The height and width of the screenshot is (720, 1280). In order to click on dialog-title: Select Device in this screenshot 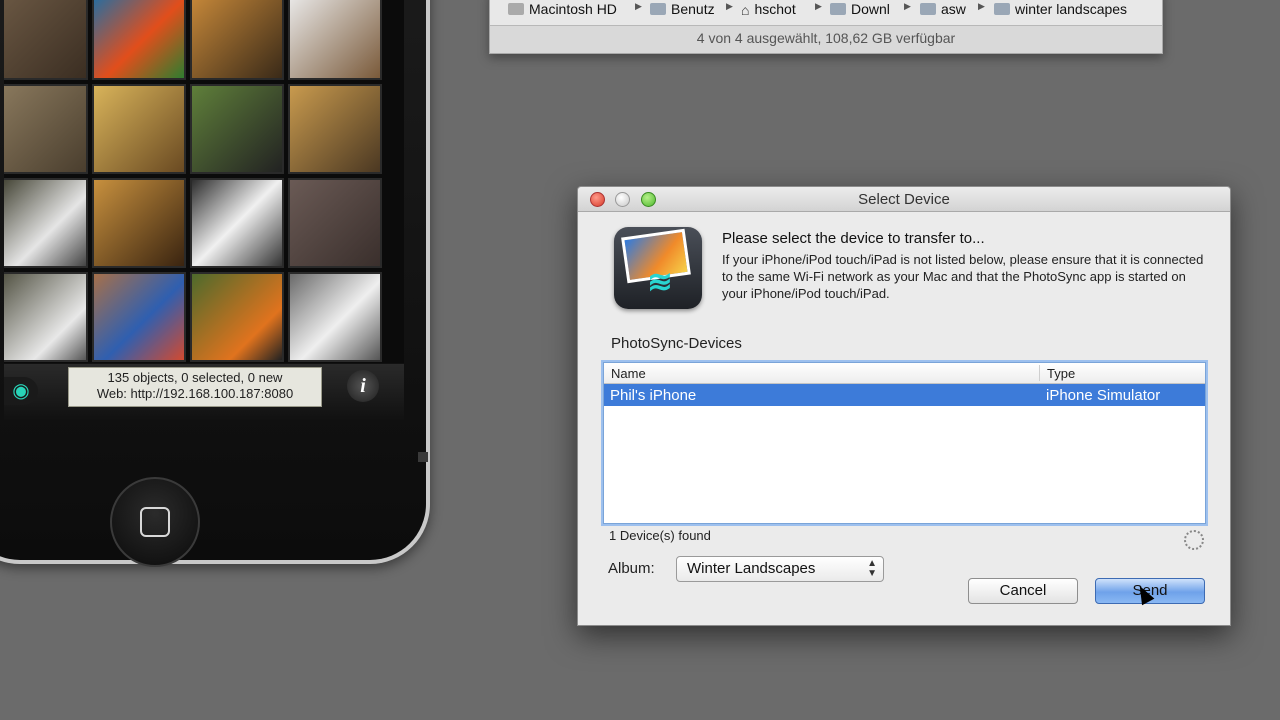, I will do `click(904, 199)`.